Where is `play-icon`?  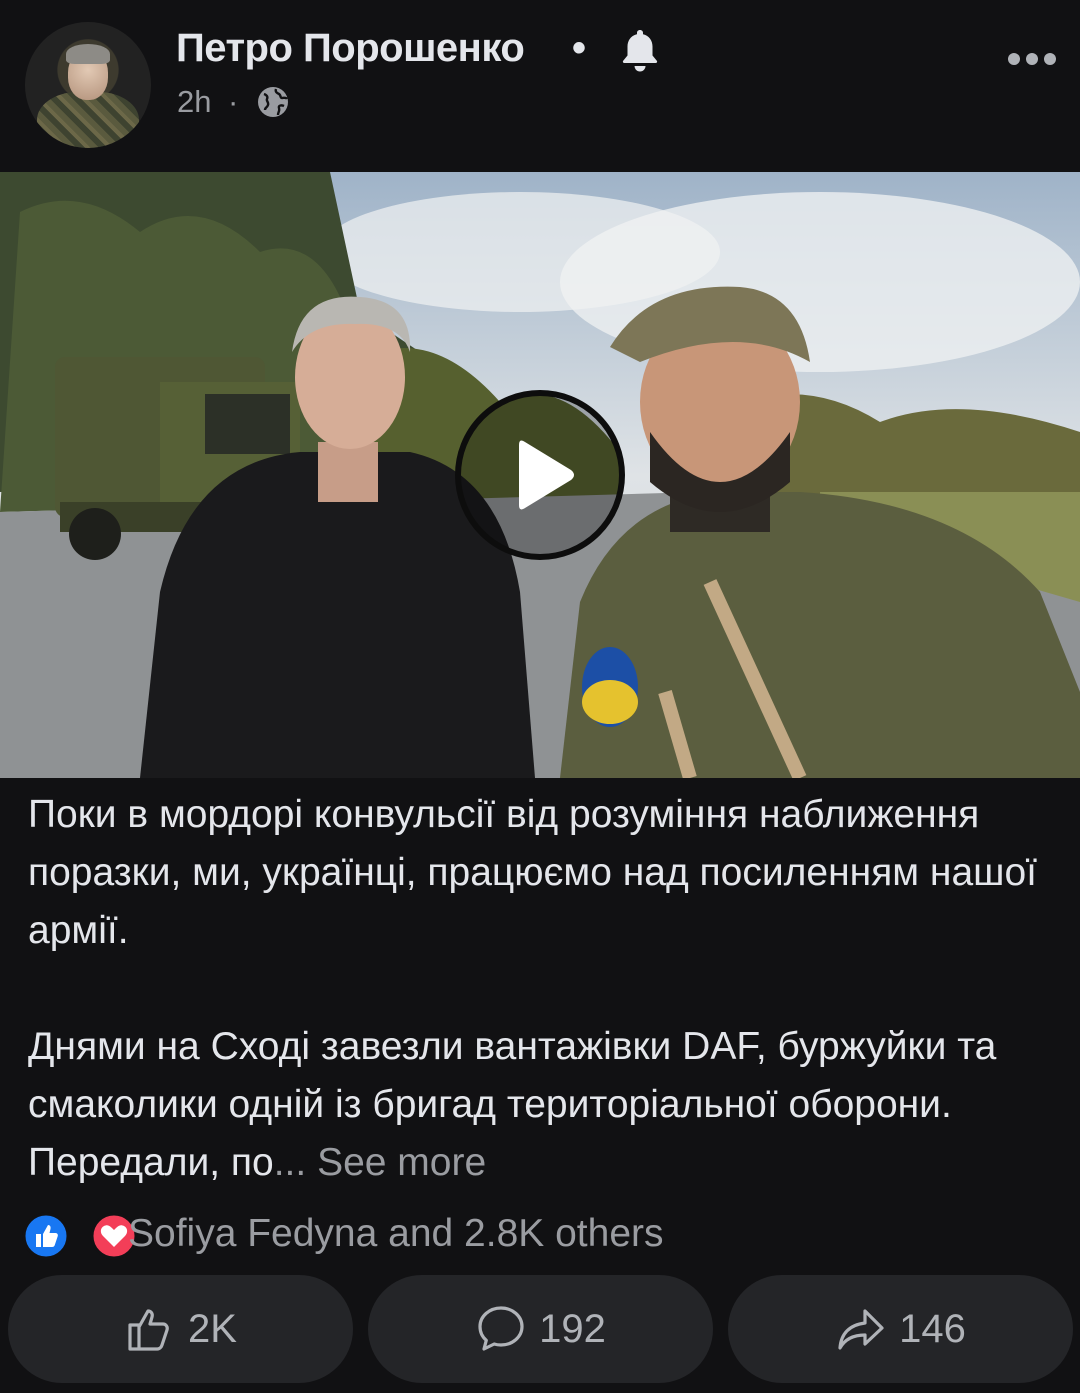
play-icon is located at coordinates (540, 475).